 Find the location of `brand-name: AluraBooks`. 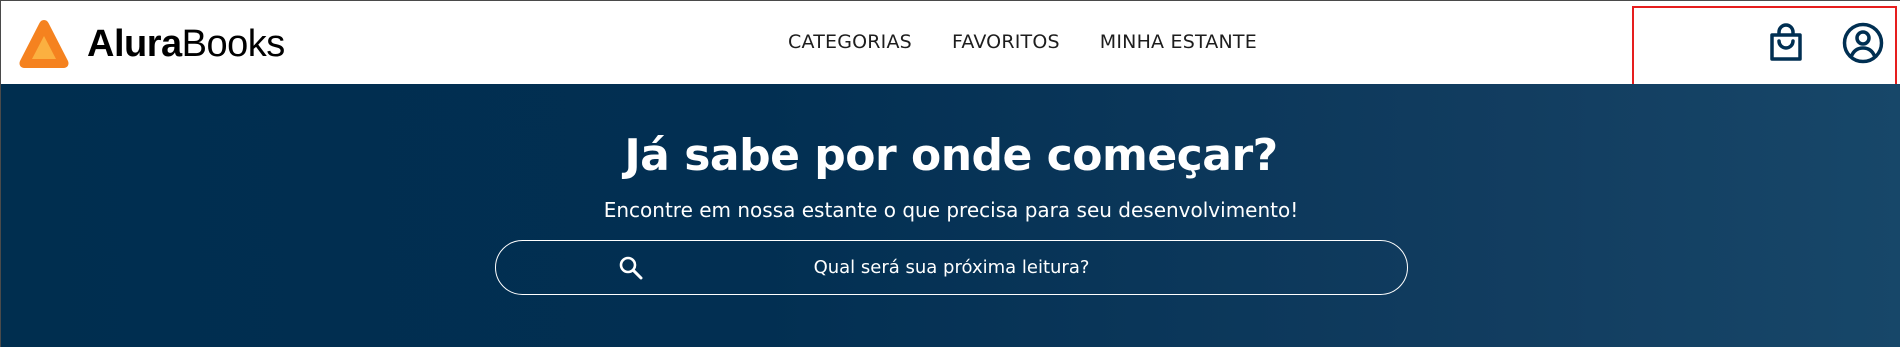

brand-name: AluraBooks is located at coordinates (186, 44).